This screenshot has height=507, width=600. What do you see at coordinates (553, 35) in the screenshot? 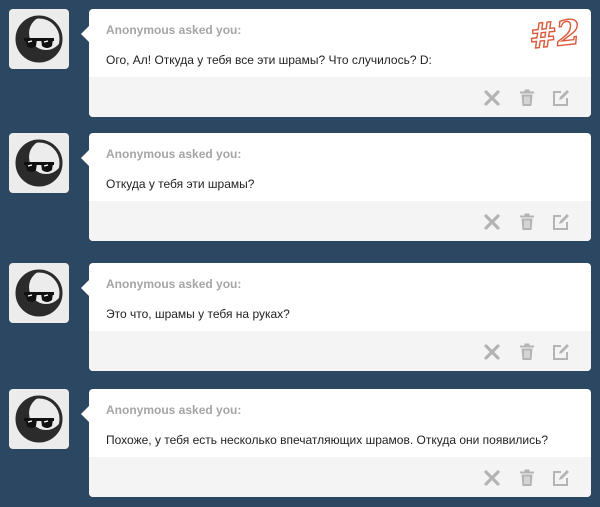
I see `number-badge: #2` at bounding box center [553, 35].